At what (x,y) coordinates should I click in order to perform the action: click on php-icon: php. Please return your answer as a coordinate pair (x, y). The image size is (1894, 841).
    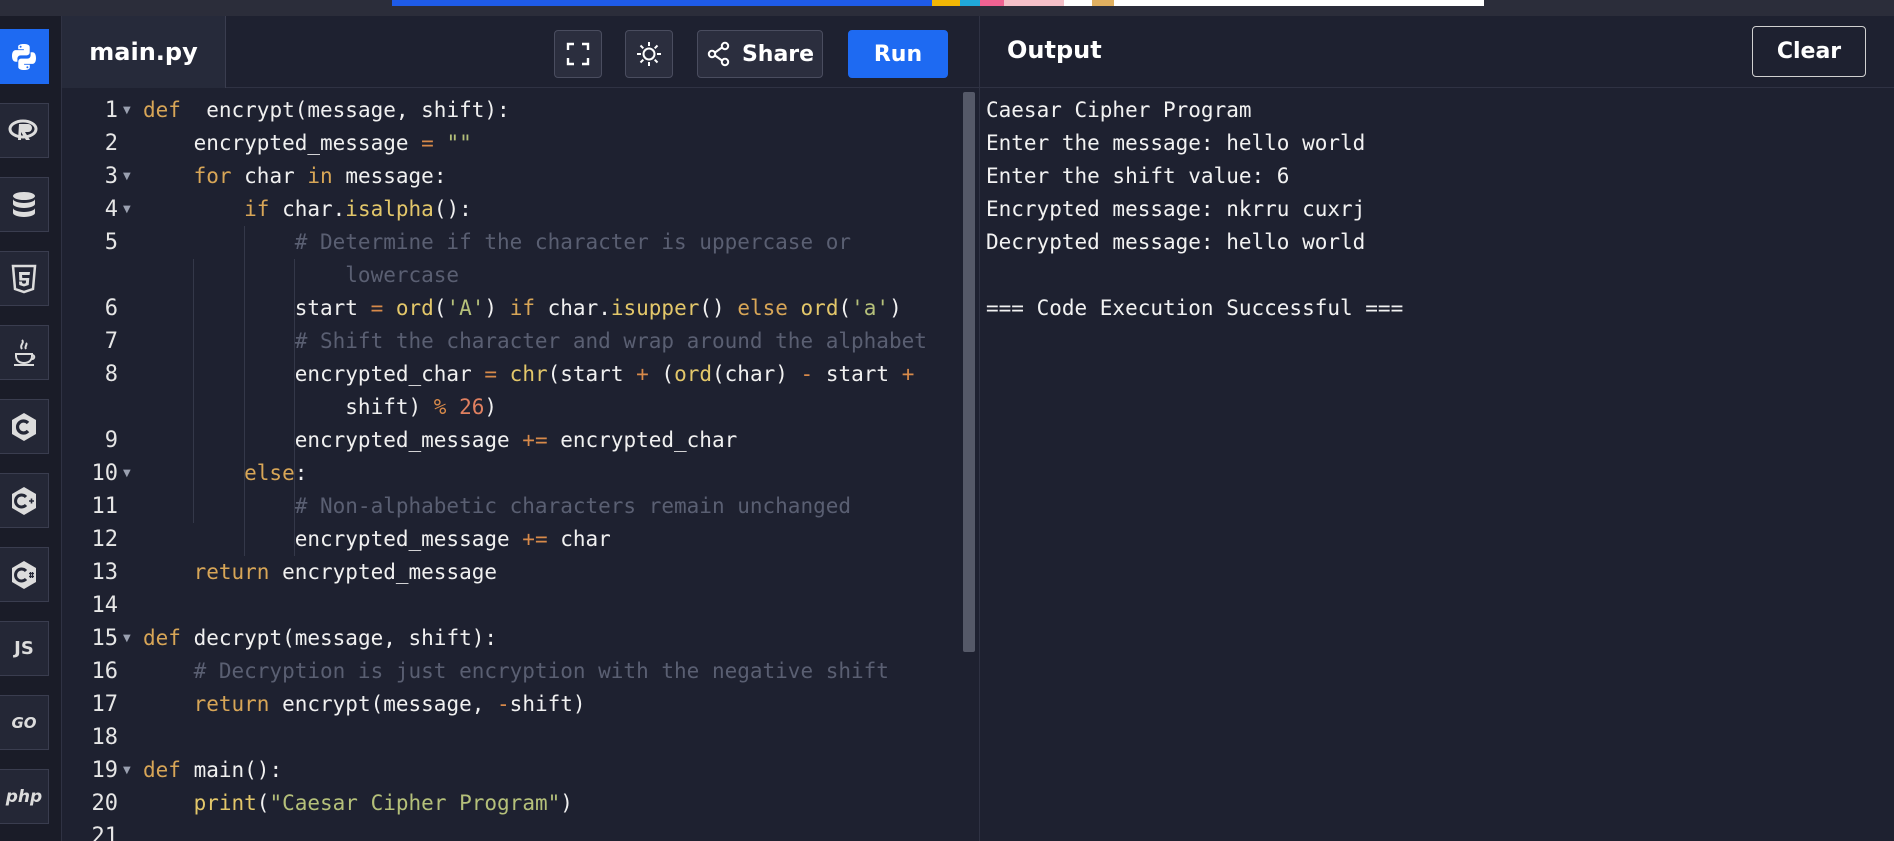
    Looking at the image, I should click on (24, 796).